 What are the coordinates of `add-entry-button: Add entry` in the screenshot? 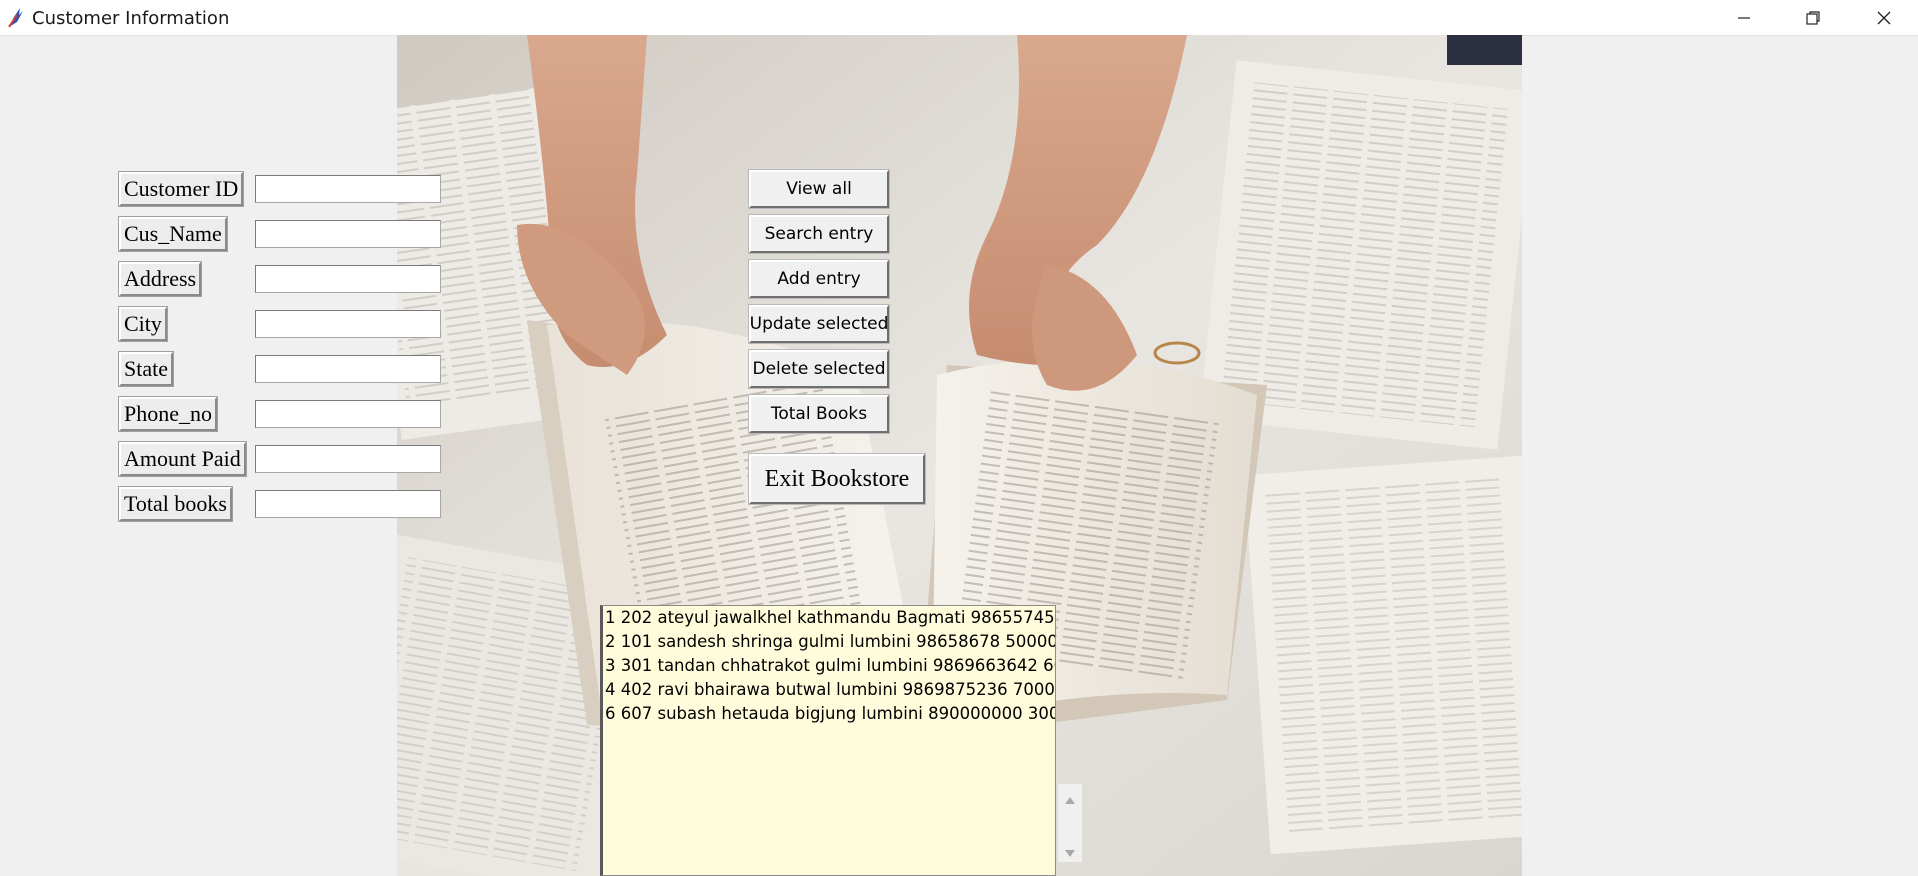 It's located at (819, 279).